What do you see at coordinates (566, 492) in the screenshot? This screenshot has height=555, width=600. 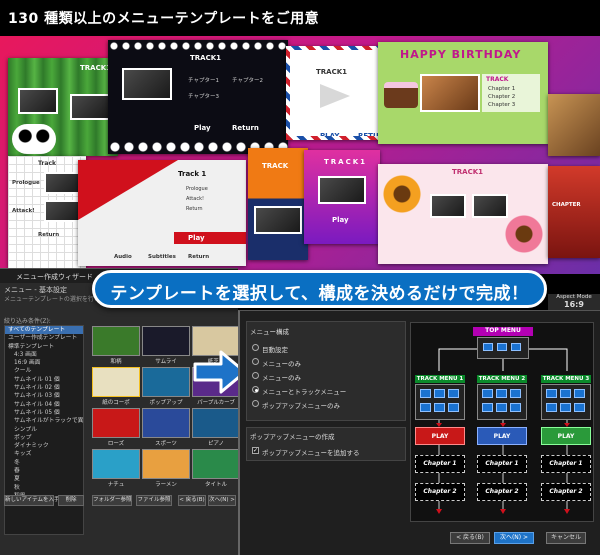 I see `chapter-2-c: Chapter 2` at bounding box center [566, 492].